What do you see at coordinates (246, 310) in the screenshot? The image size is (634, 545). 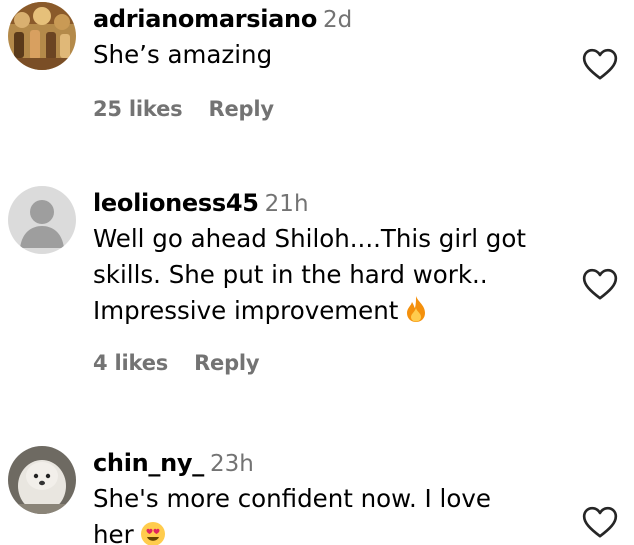 I see `comment-text-line: Impressive improvement` at bounding box center [246, 310].